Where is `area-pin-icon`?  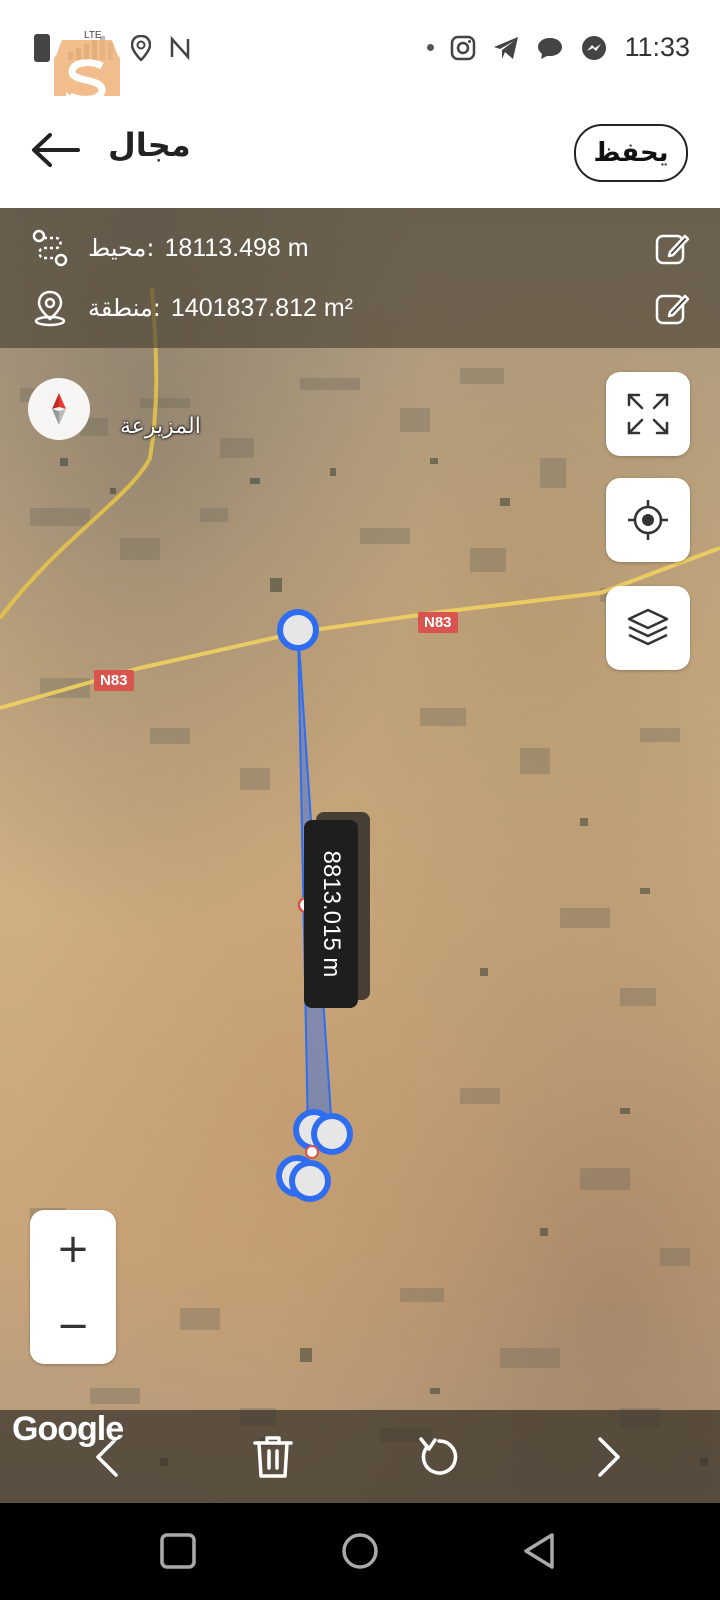 area-pin-icon is located at coordinates (50, 308).